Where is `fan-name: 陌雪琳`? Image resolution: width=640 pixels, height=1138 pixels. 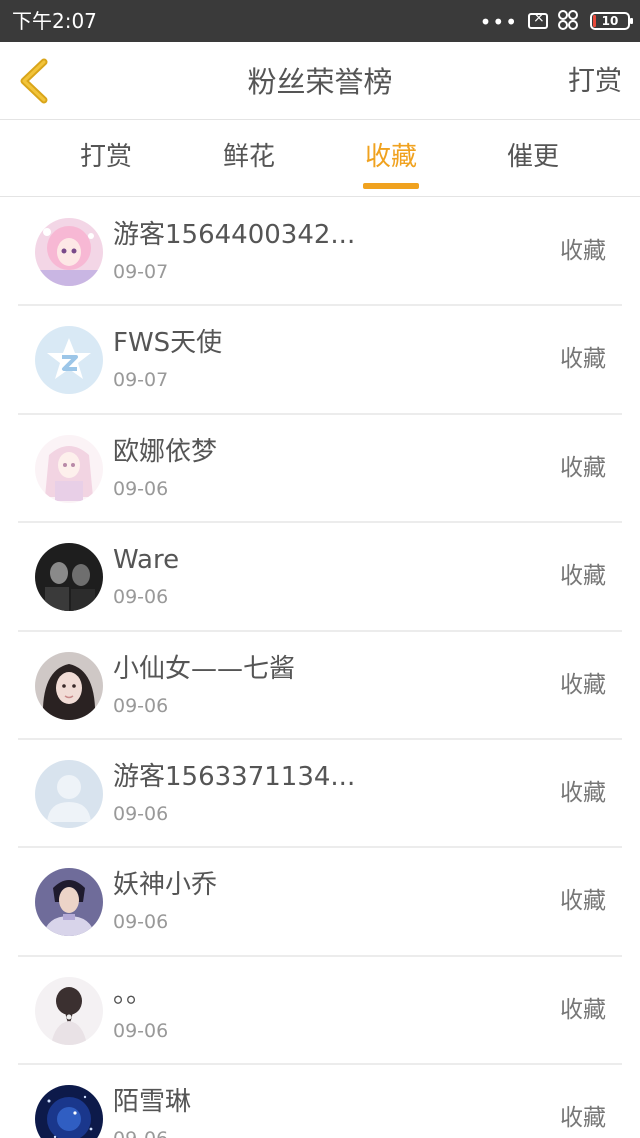
fan-name: 陌雪琳 is located at coordinates (152, 1102).